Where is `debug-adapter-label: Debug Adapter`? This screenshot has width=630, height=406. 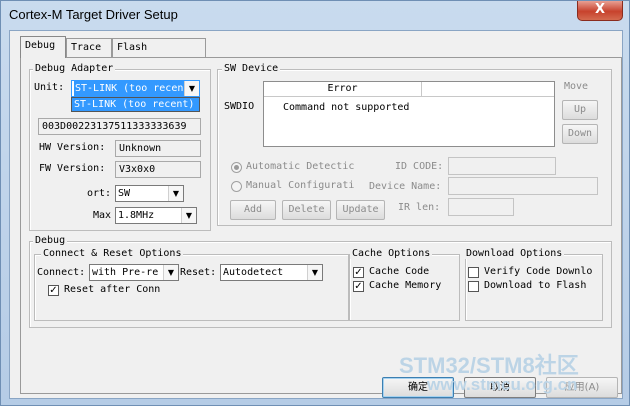 debug-adapter-label: Debug Adapter is located at coordinates (74, 68).